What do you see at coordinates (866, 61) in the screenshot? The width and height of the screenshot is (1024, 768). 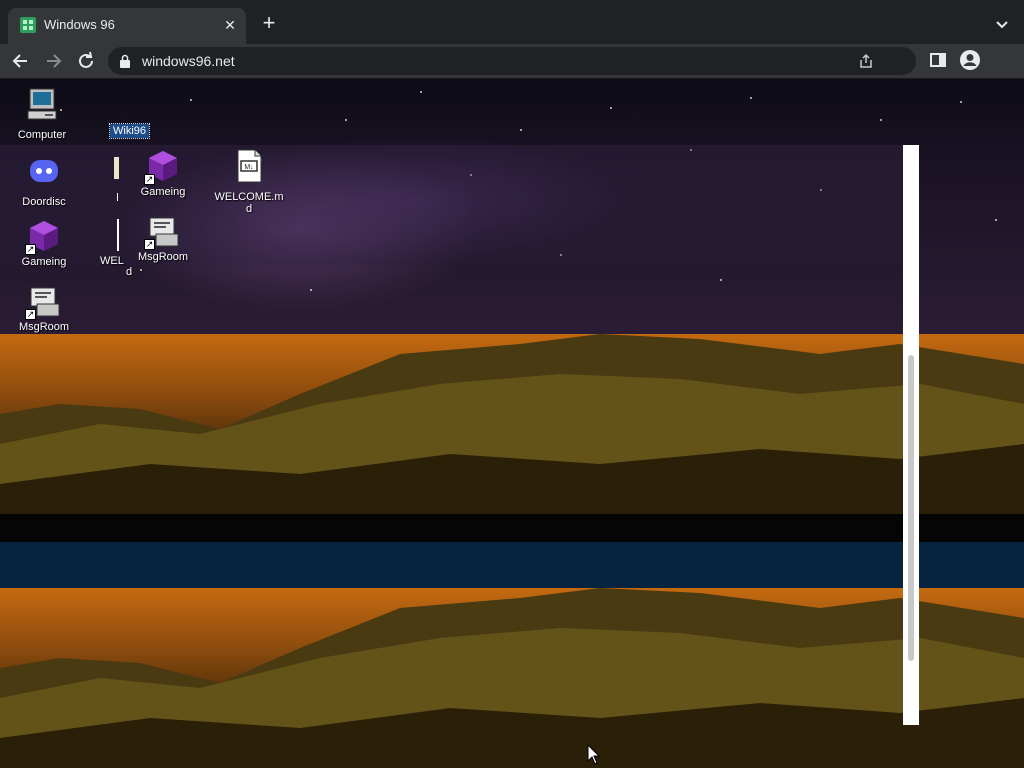 I see `share-icon` at bounding box center [866, 61].